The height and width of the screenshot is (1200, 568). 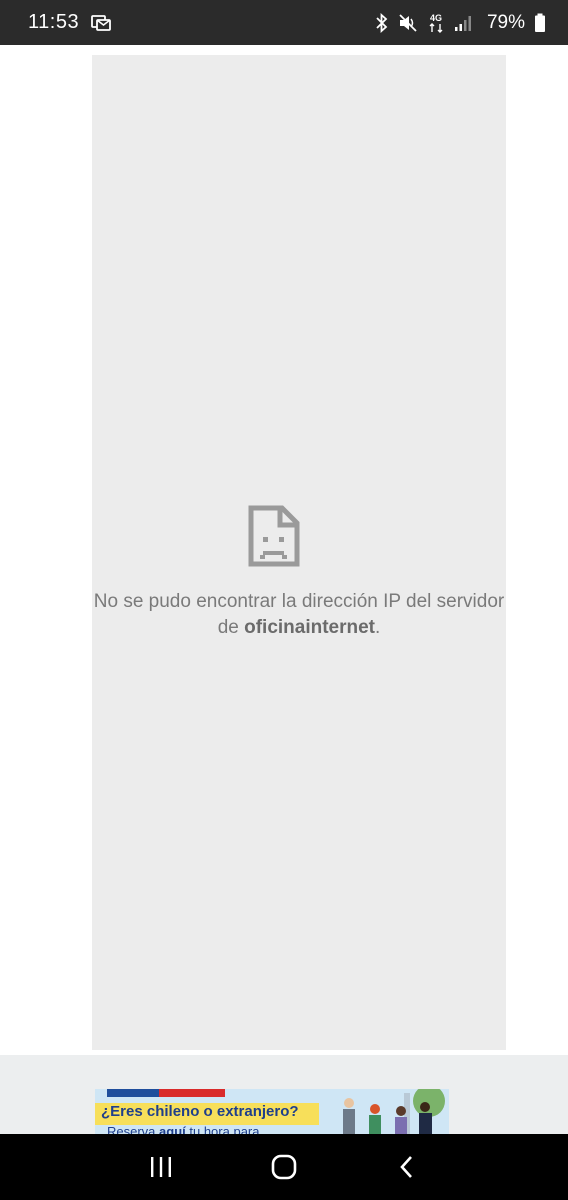 I want to click on battery-percent: 79%, so click(x=505, y=22).